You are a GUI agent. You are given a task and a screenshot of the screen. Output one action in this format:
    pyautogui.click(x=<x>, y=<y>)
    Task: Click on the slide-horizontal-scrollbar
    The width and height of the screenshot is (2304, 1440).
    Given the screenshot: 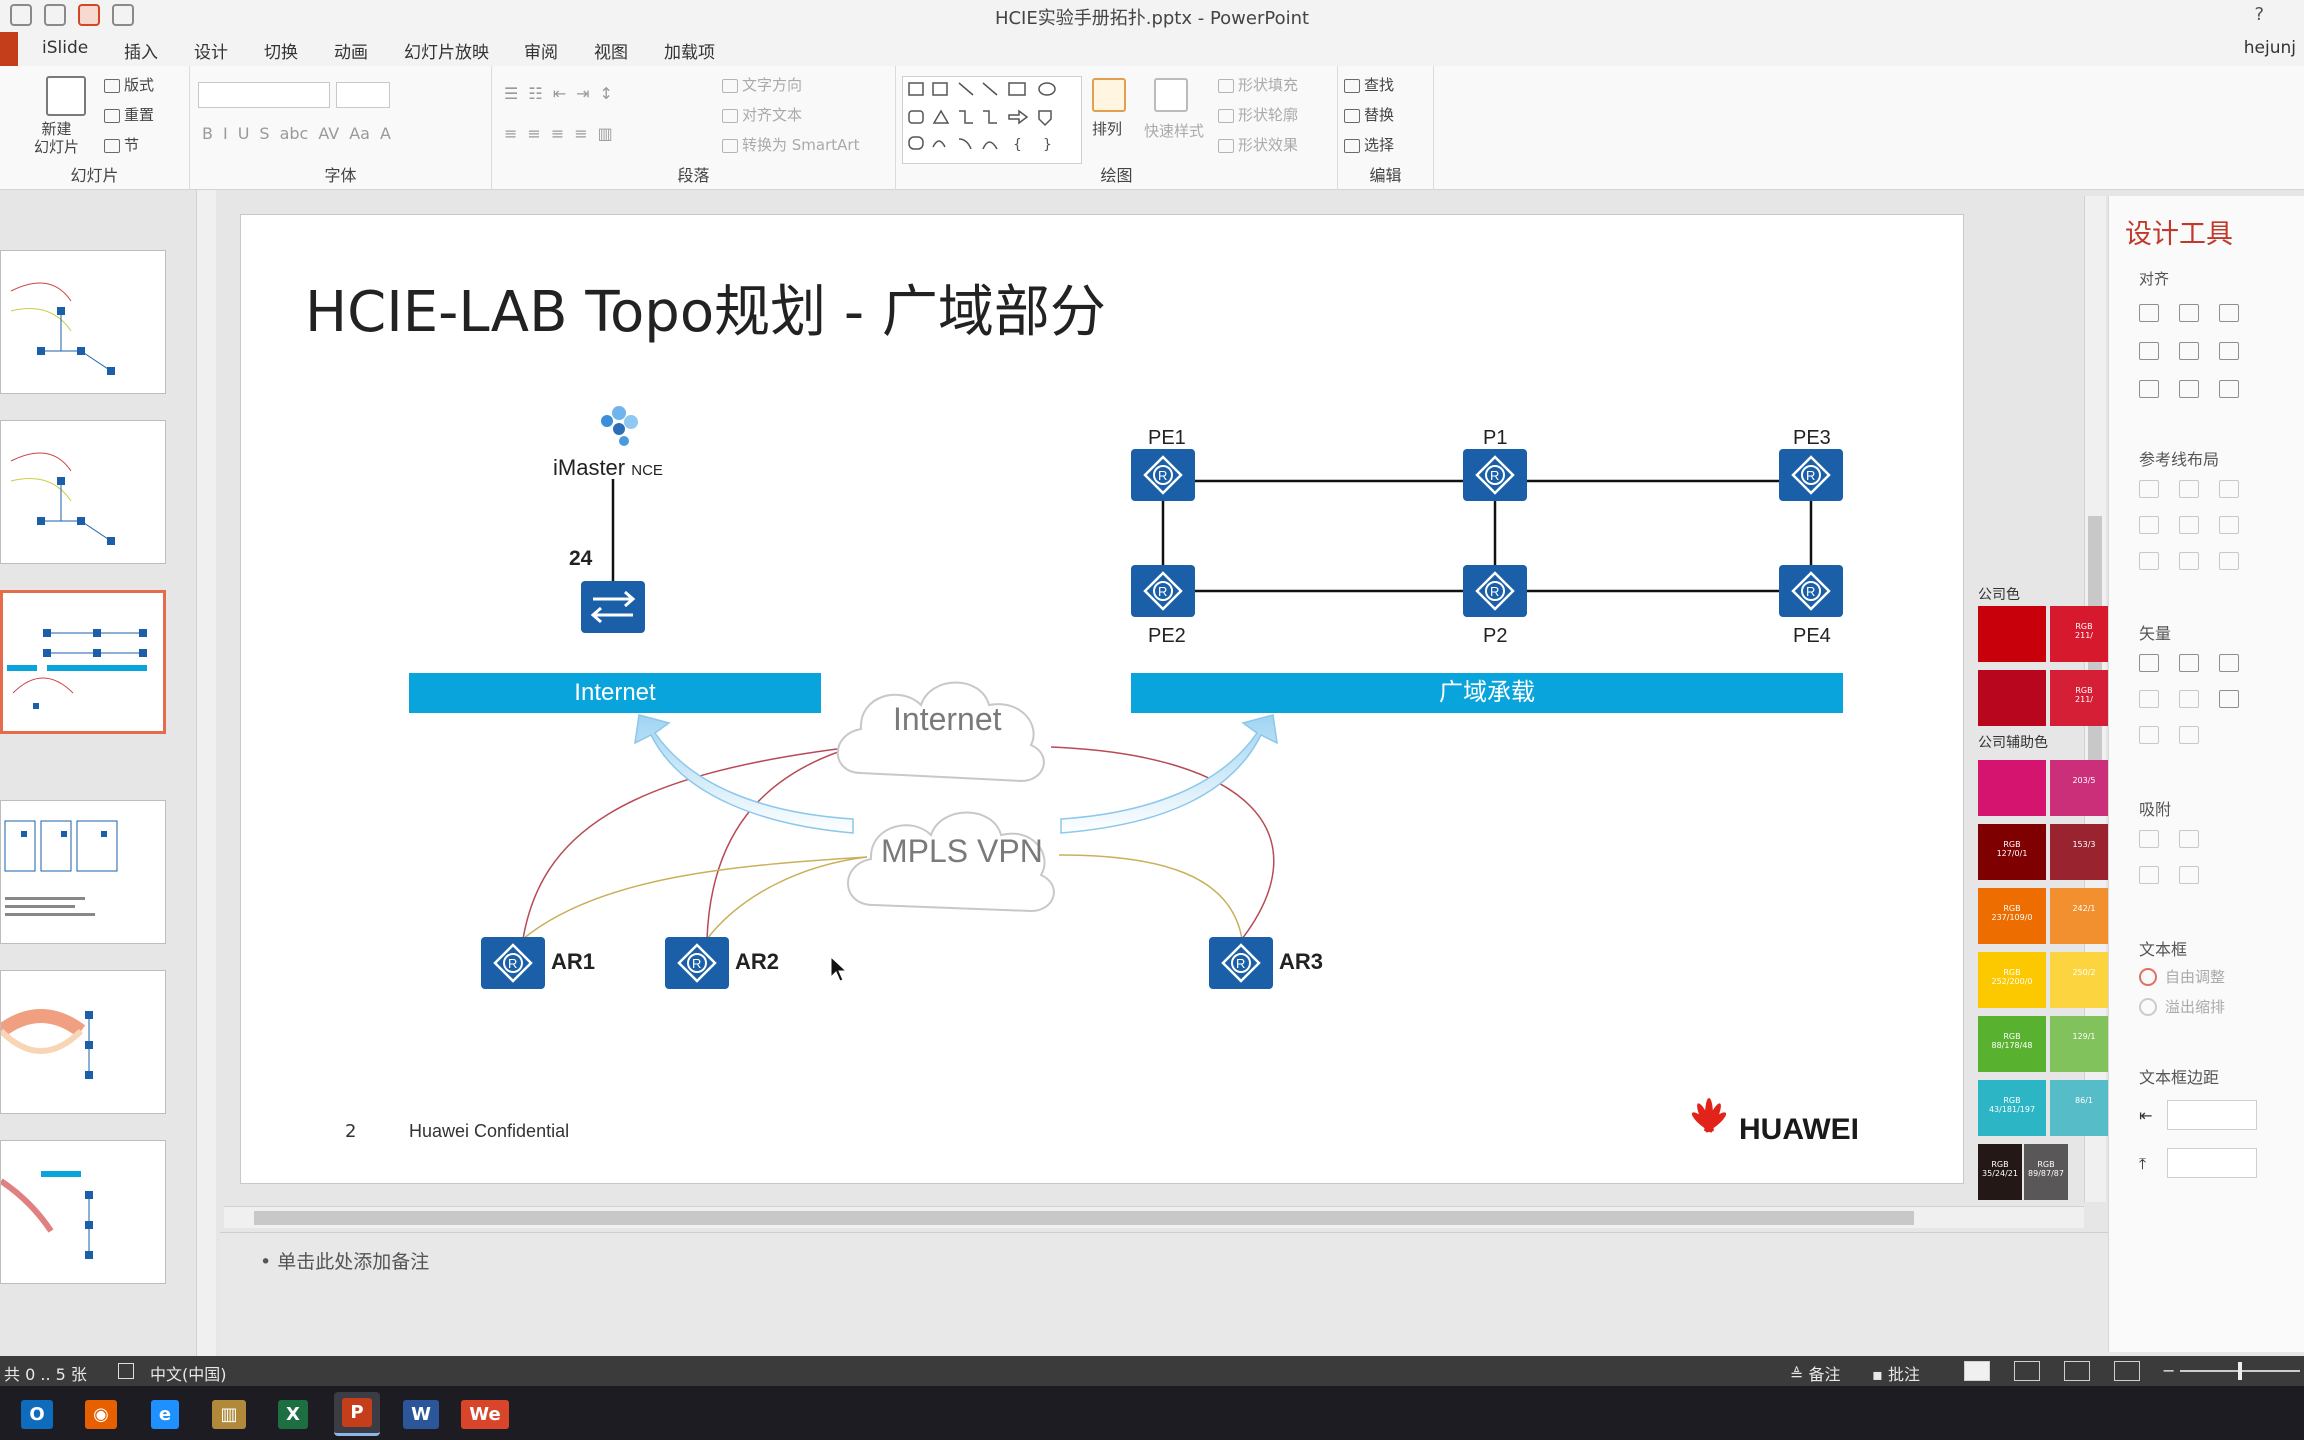 What is the action you would take?
    pyautogui.click(x=1154, y=1217)
    